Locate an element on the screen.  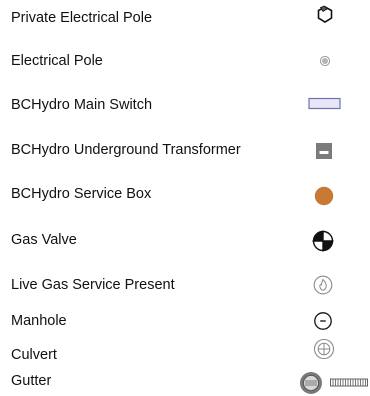
legend-label: BCHydro Service Box is located at coordinates (81, 194).